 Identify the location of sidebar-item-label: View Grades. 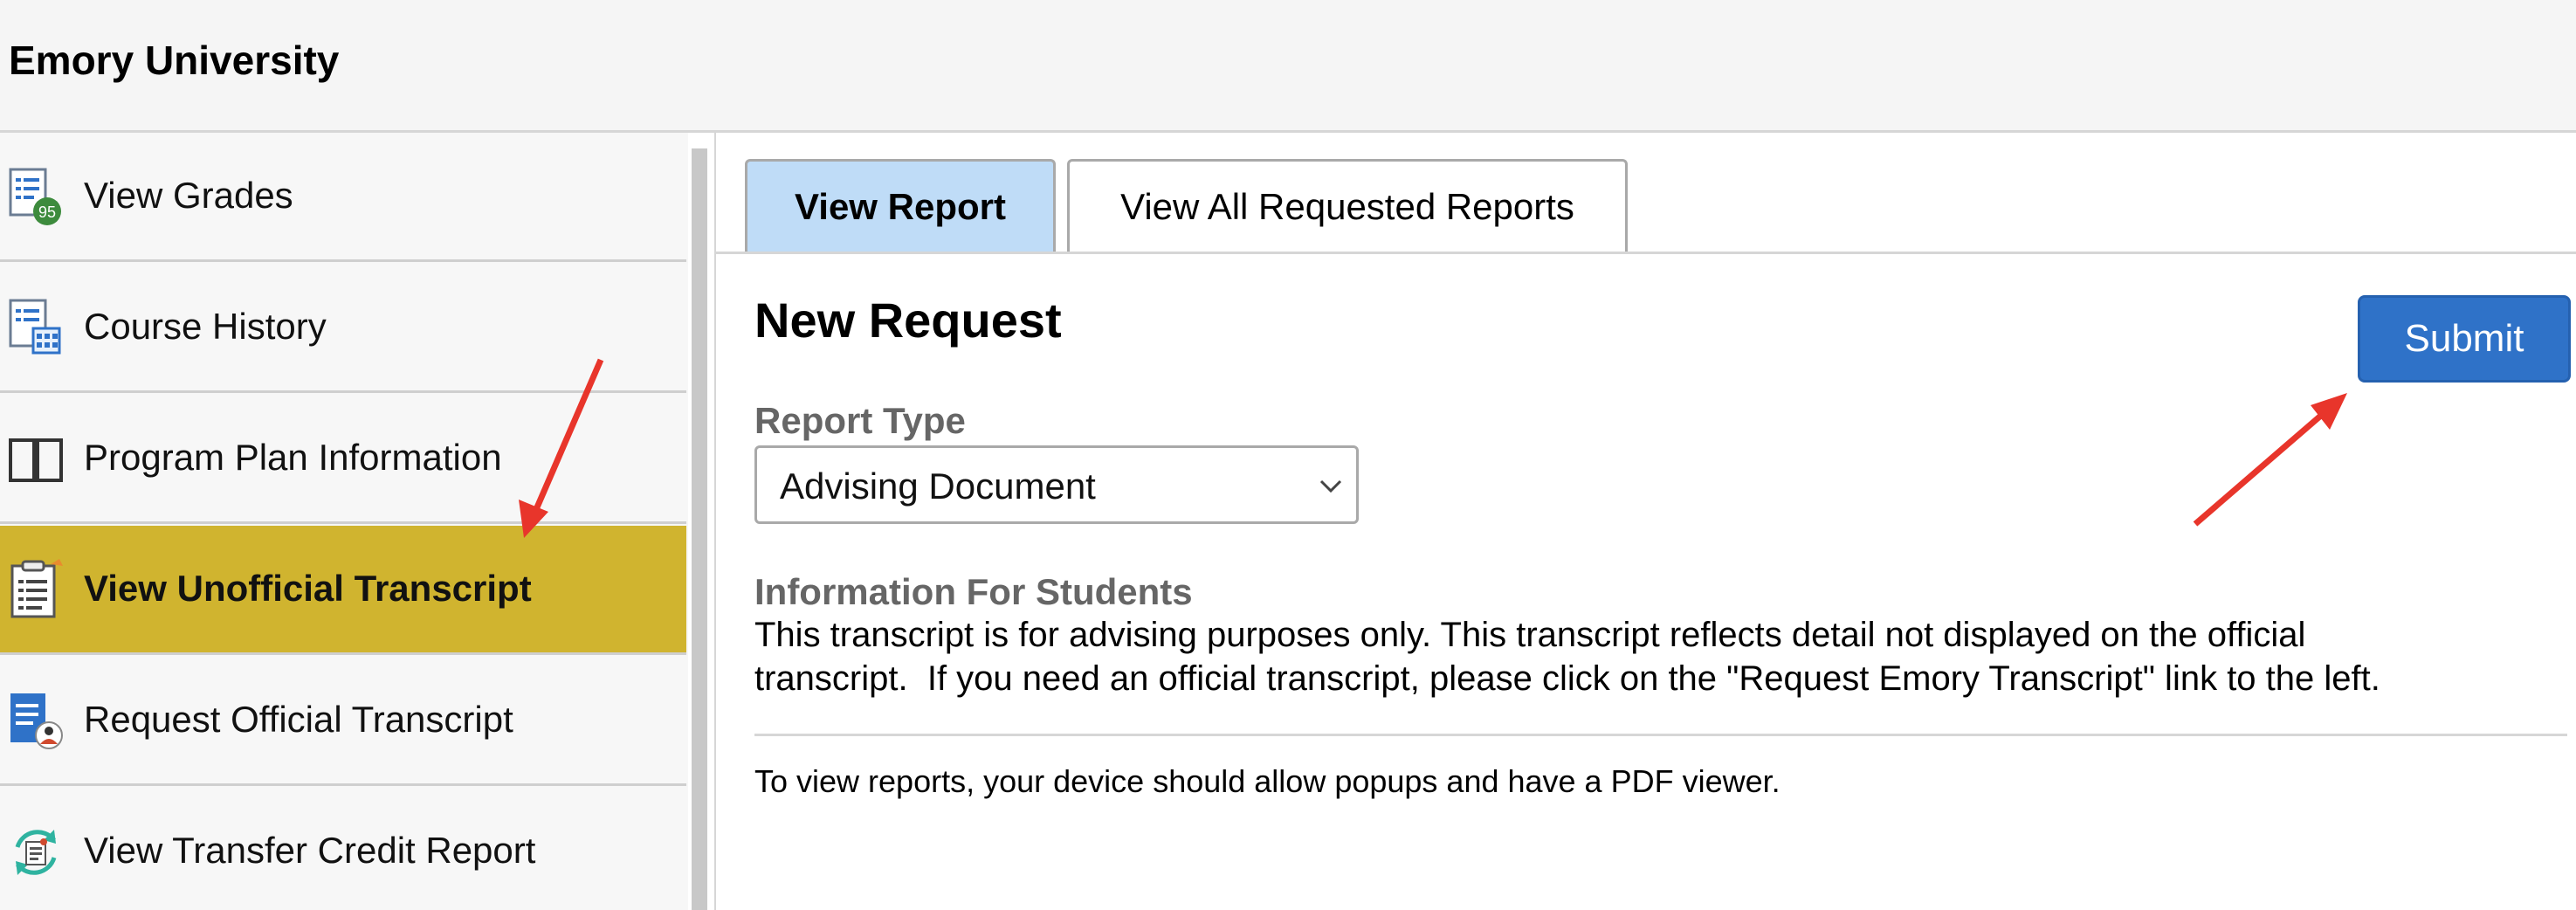
(188, 195).